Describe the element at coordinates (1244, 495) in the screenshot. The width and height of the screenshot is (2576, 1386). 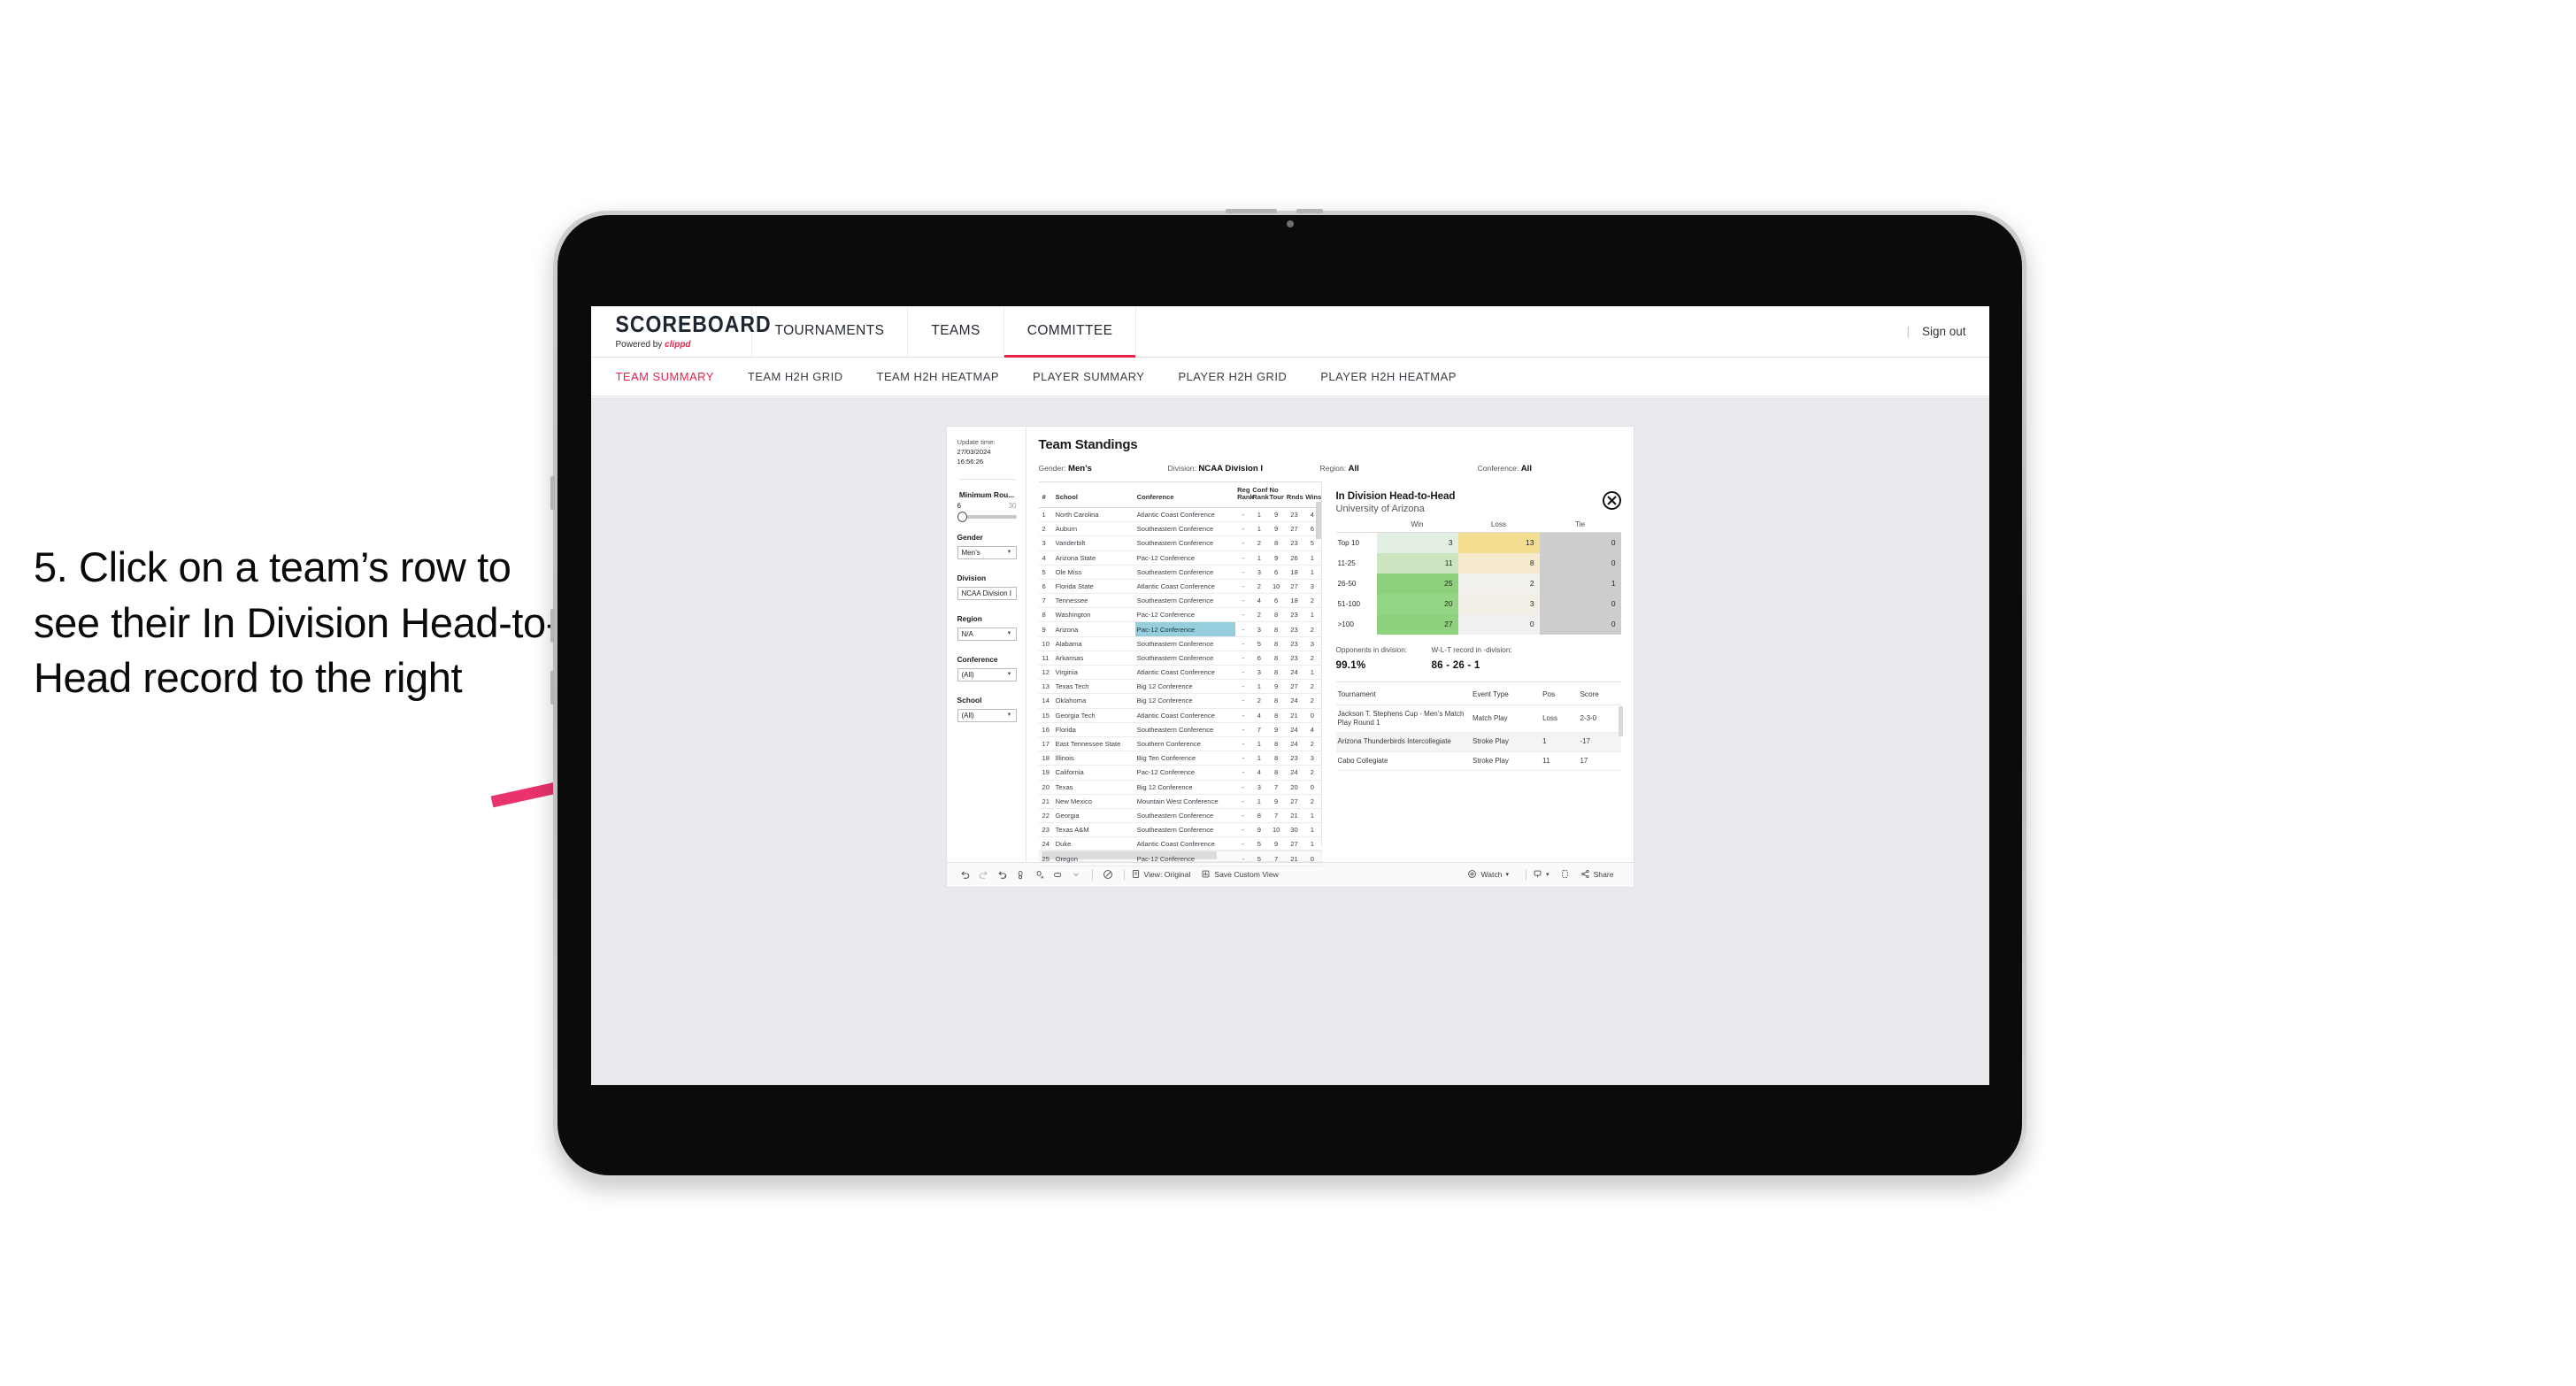
I see `col-header-reg-rank: Reg Rank` at that location.